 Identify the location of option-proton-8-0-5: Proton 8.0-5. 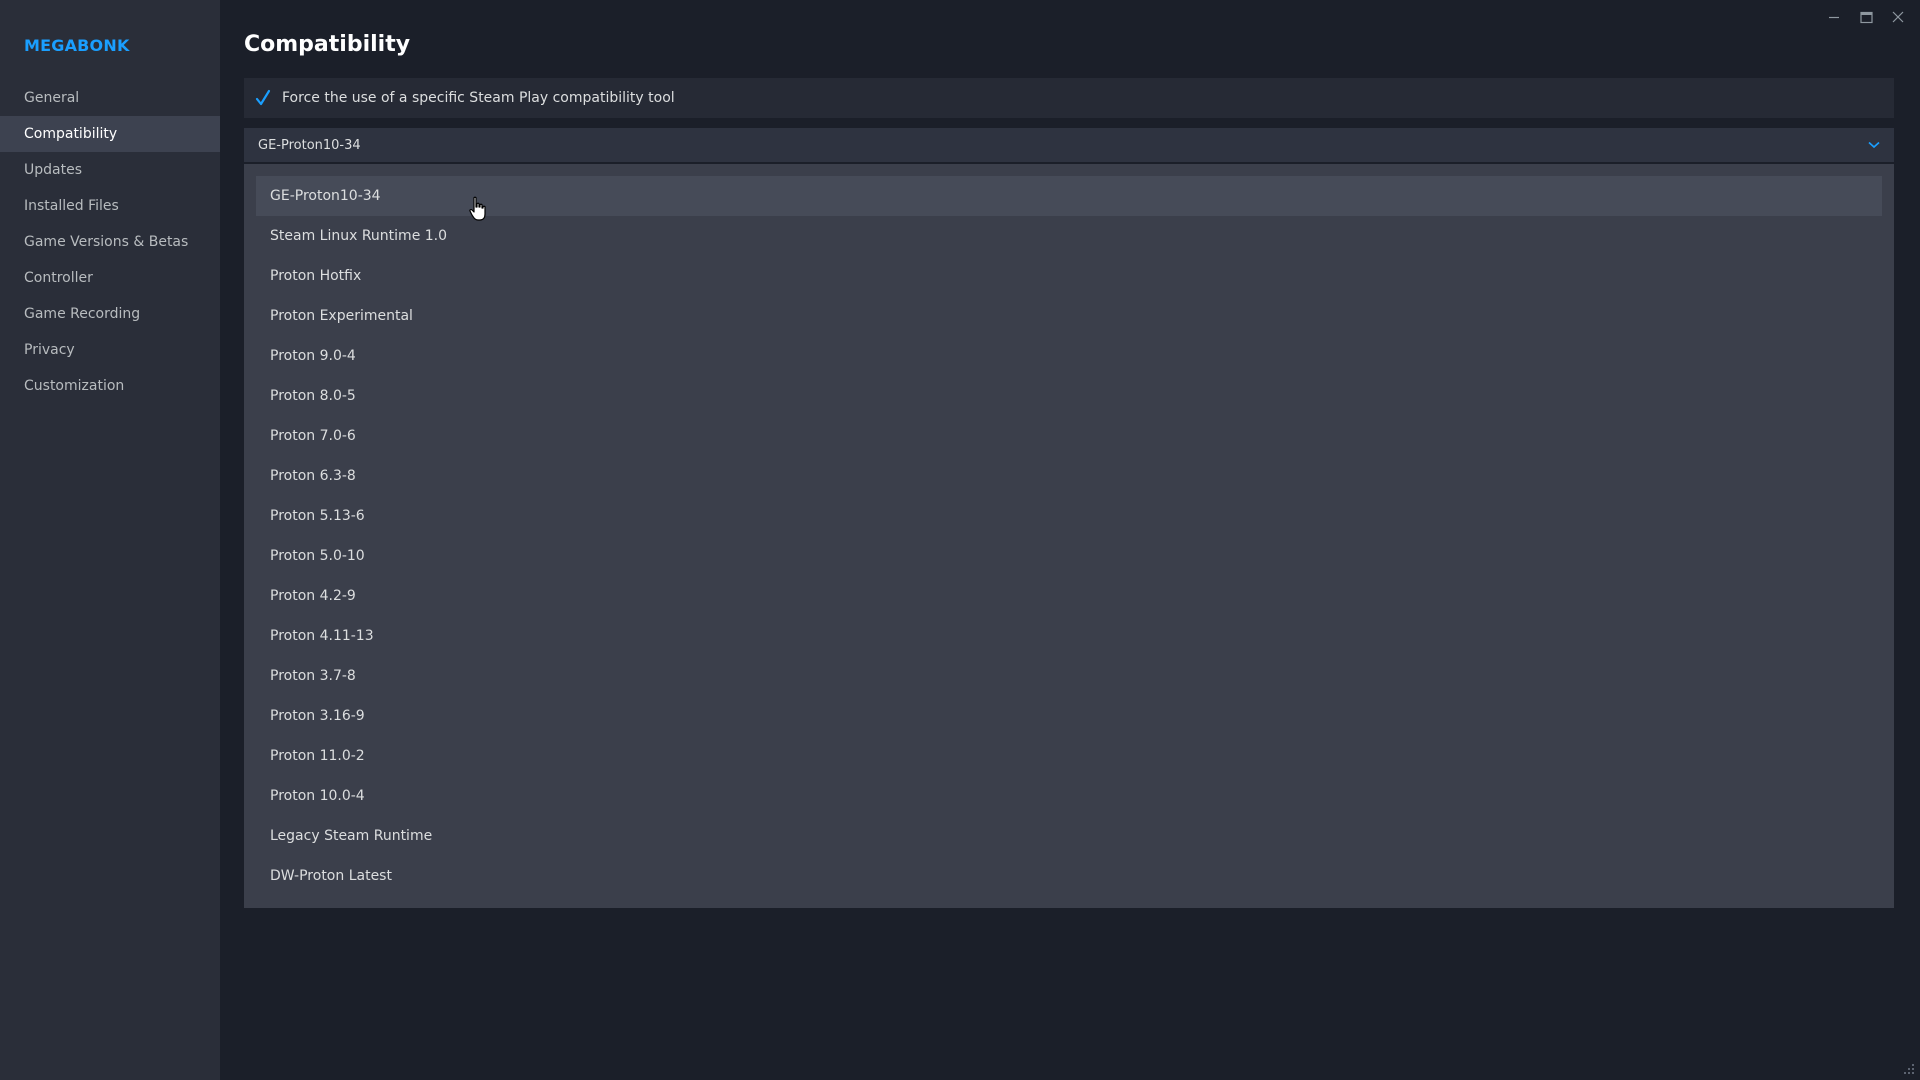
(1069, 396).